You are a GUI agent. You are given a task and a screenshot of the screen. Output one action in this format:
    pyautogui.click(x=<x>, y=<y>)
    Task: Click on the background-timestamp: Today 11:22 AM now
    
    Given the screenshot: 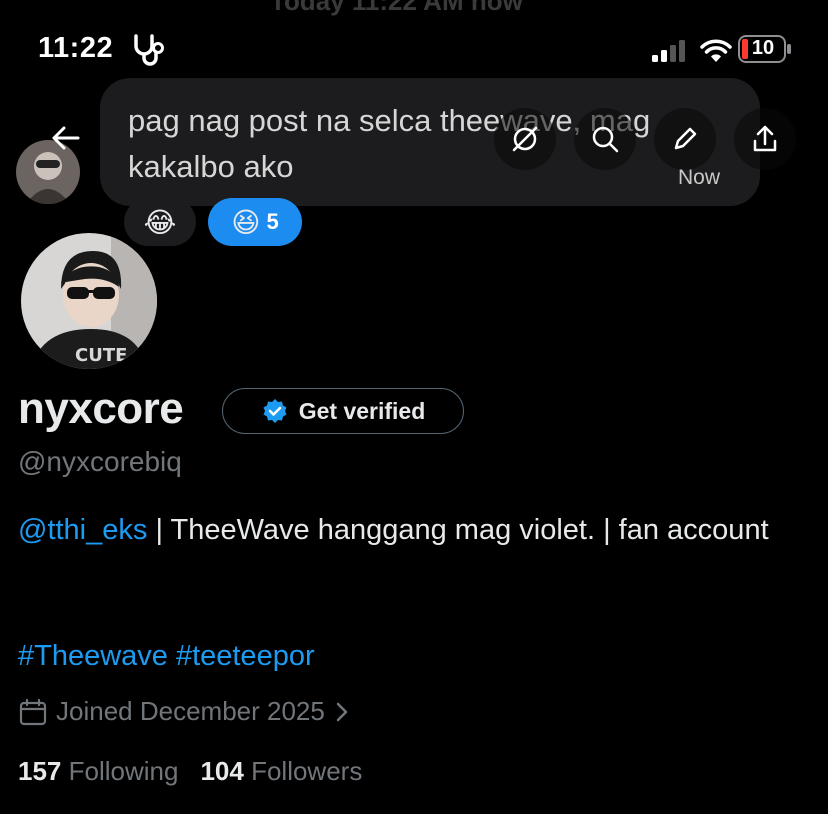 What is the action you would take?
    pyautogui.click(x=396, y=8)
    